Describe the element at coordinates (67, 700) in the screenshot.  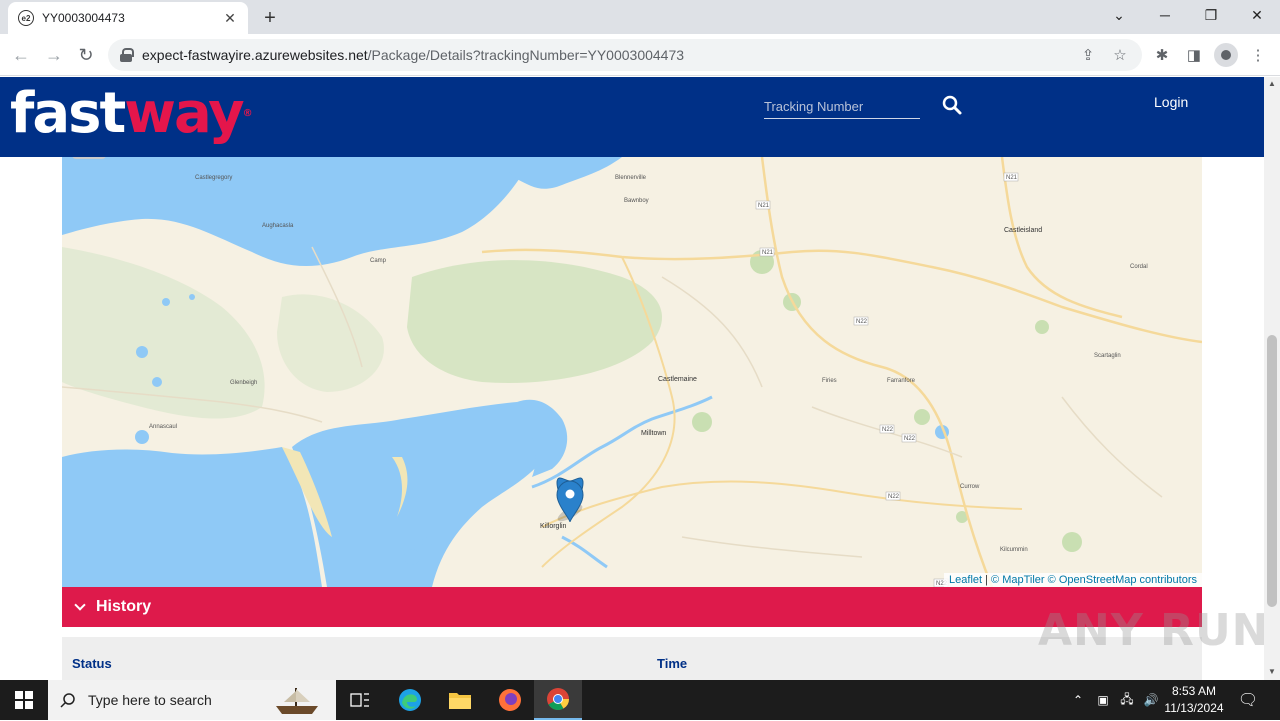
I see `taskbar-search-icon` at that location.